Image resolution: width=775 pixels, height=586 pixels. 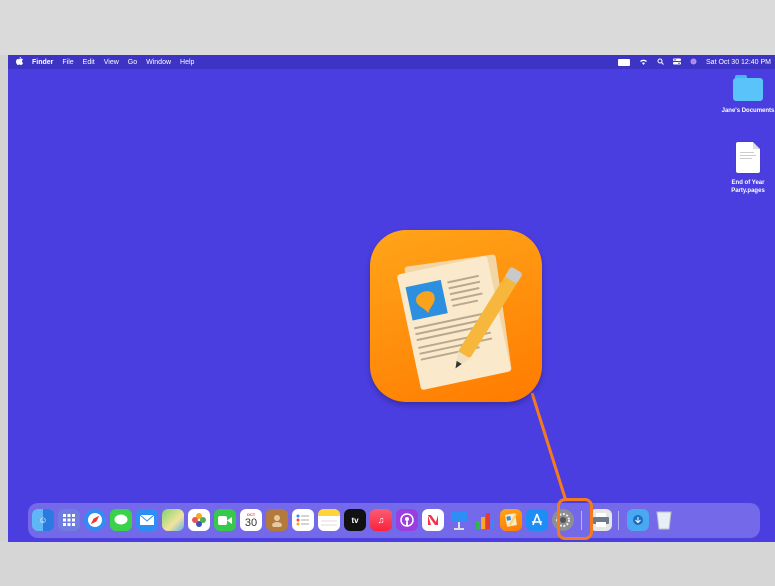 What do you see at coordinates (537, 520) in the screenshot?
I see `app-store-icon` at bounding box center [537, 520].